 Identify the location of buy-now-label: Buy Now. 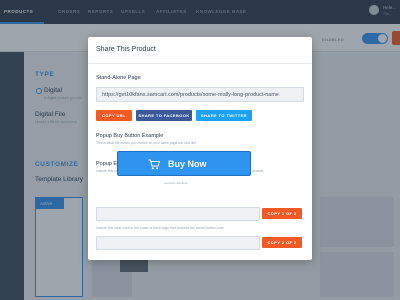
(187, 164).